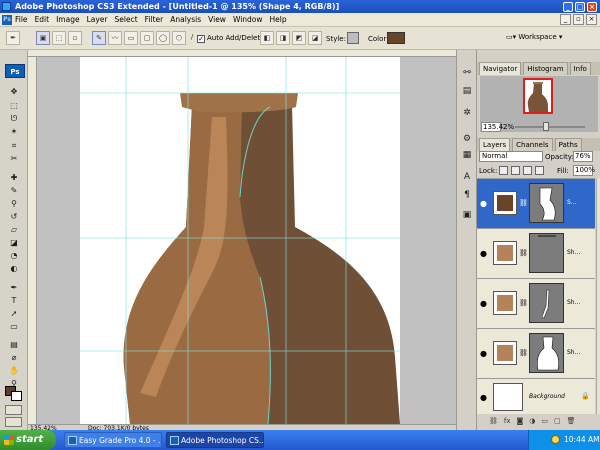 The height and width of the screenshot is (450, 600). I want to click on tray-status-icon, so click(555, 439).